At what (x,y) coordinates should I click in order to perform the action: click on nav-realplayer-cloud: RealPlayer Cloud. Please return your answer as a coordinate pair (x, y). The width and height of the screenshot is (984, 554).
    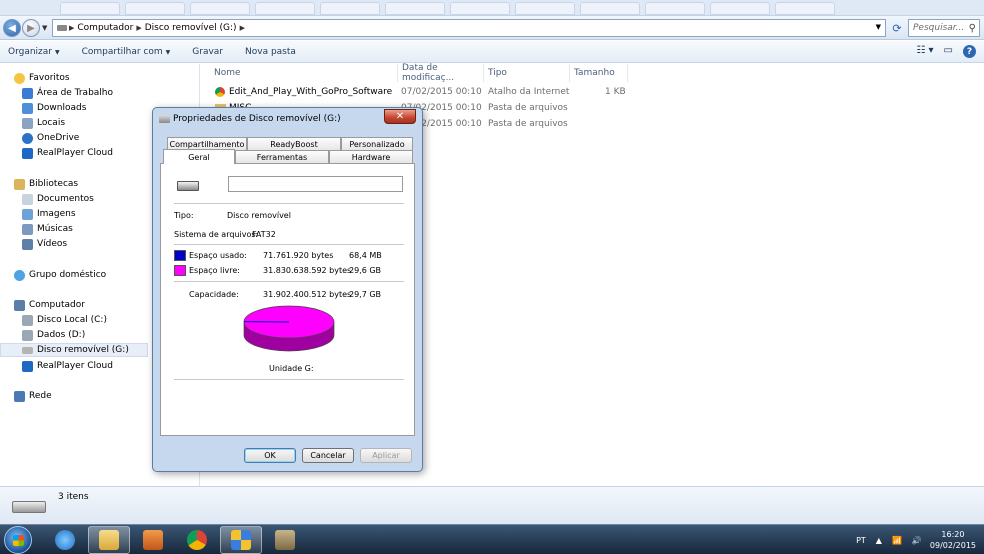
    Looking at the image, I should click on (67, 153).